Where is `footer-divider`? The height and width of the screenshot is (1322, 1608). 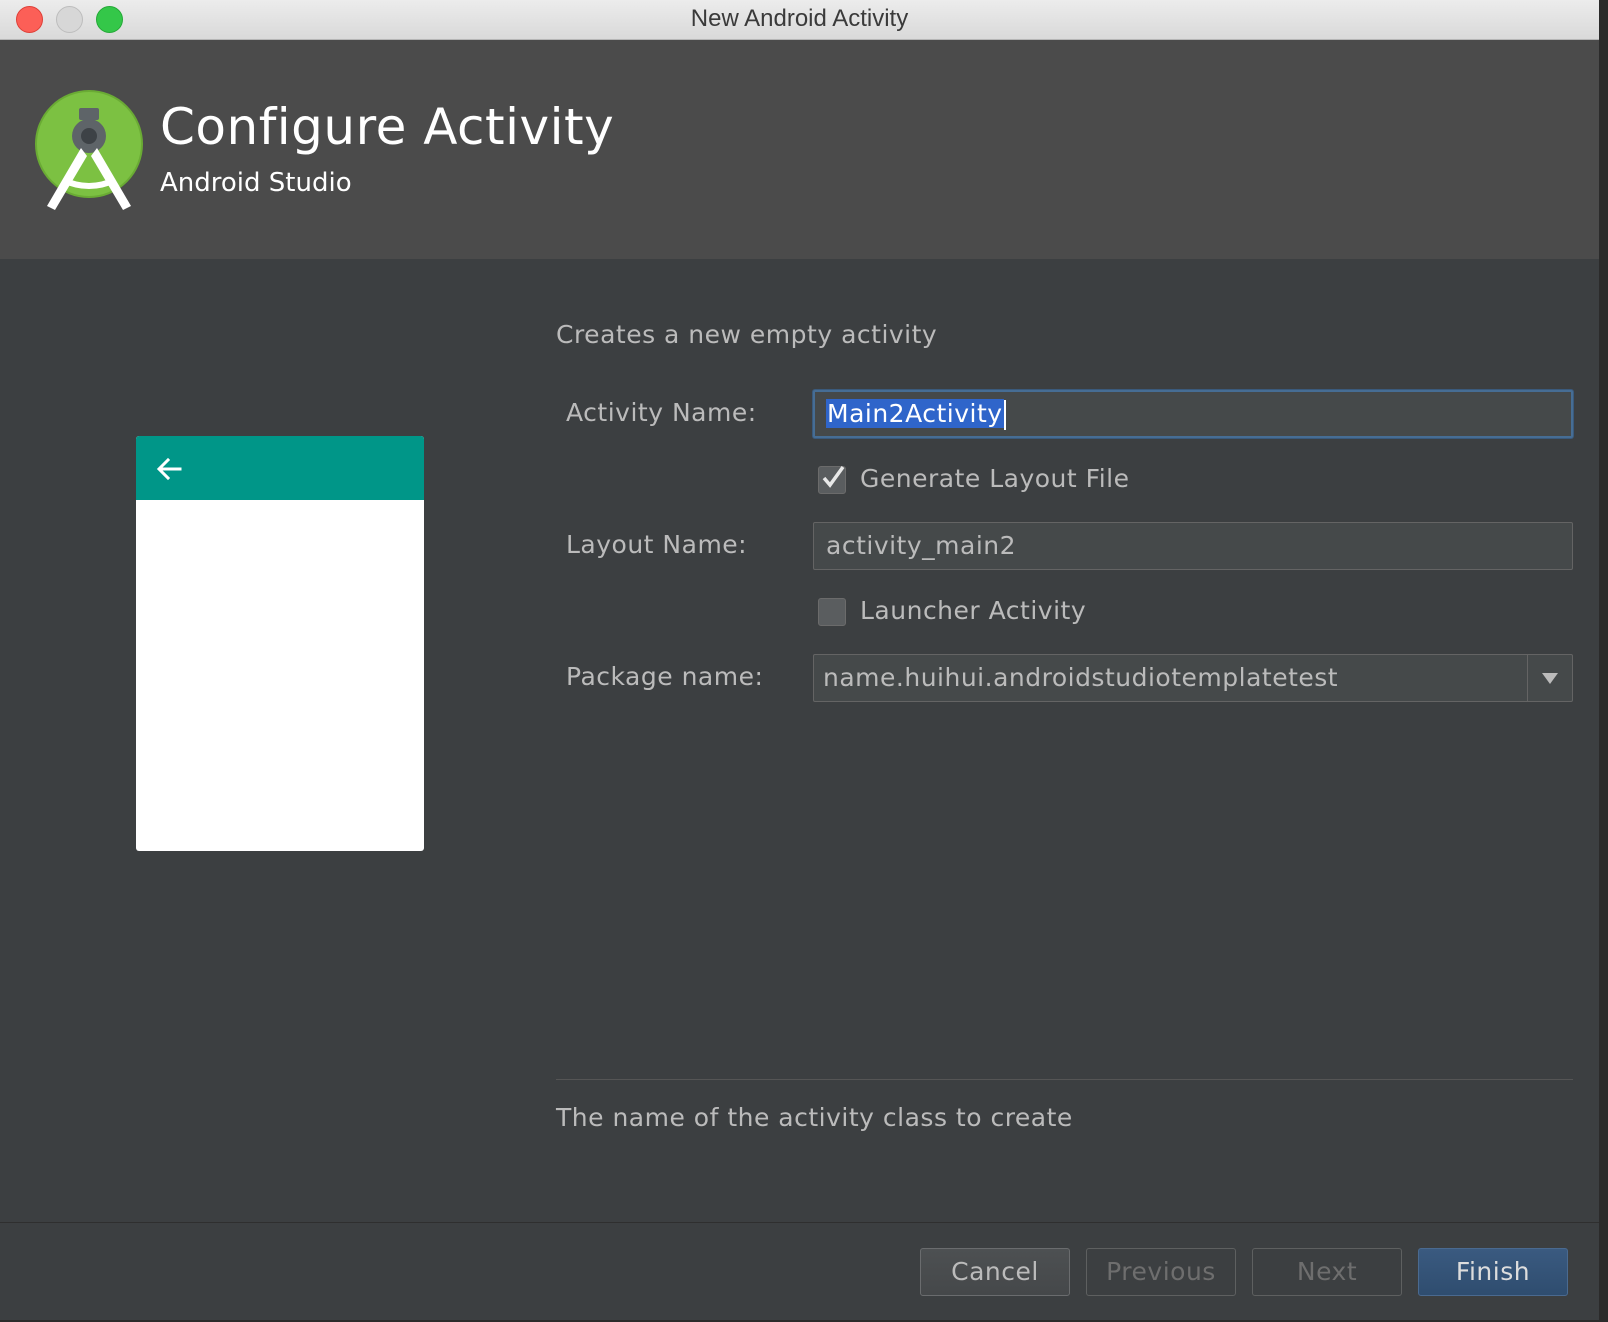
footer-divider is located at coordinates (799, 1222).